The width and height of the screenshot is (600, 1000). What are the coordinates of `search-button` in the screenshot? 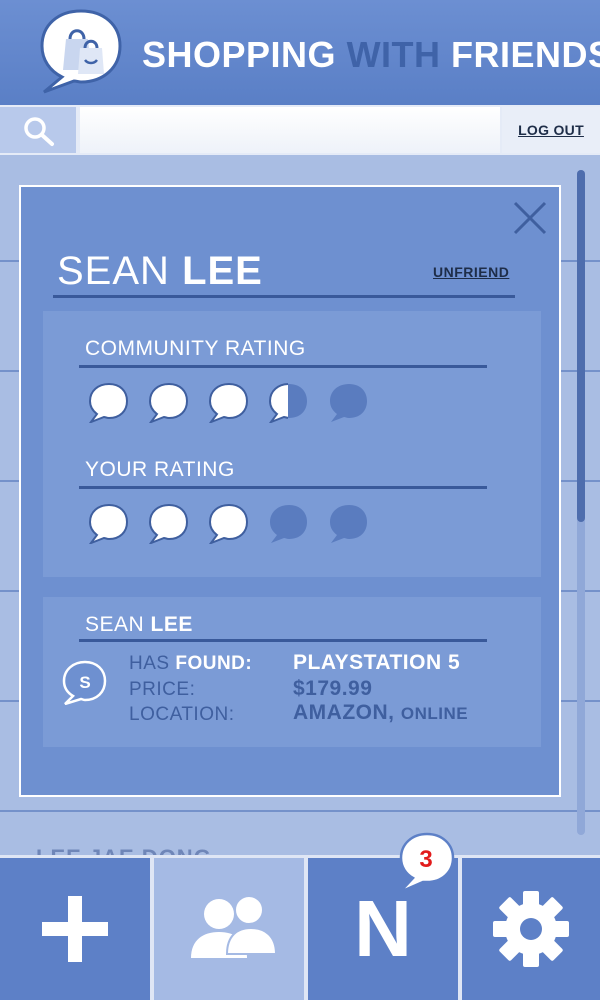 It's located at (38, 130).